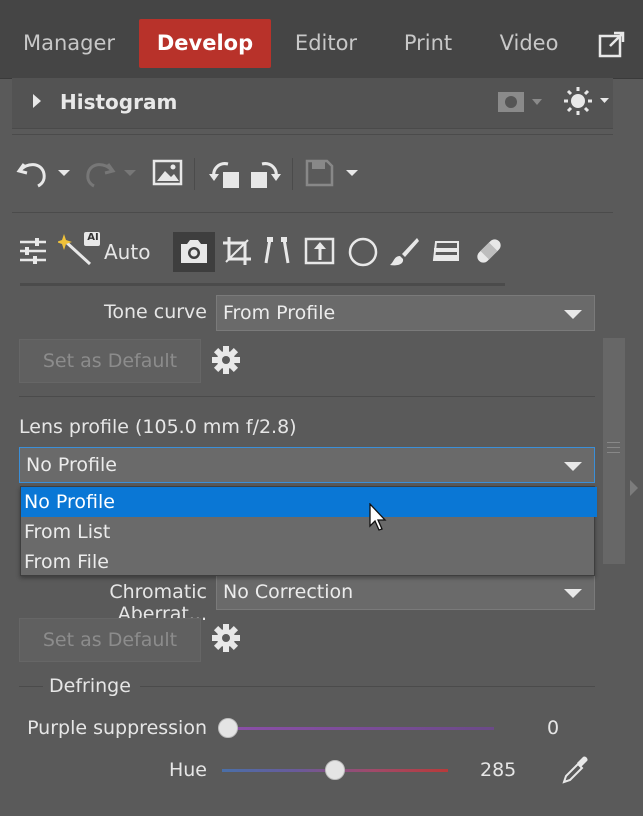 The height and width of the screenshot is (816, 643). What do you see at coordinates (93, 237) in the screenshot?
I see `ai-badge: AI` at bounding box center [93, 237].